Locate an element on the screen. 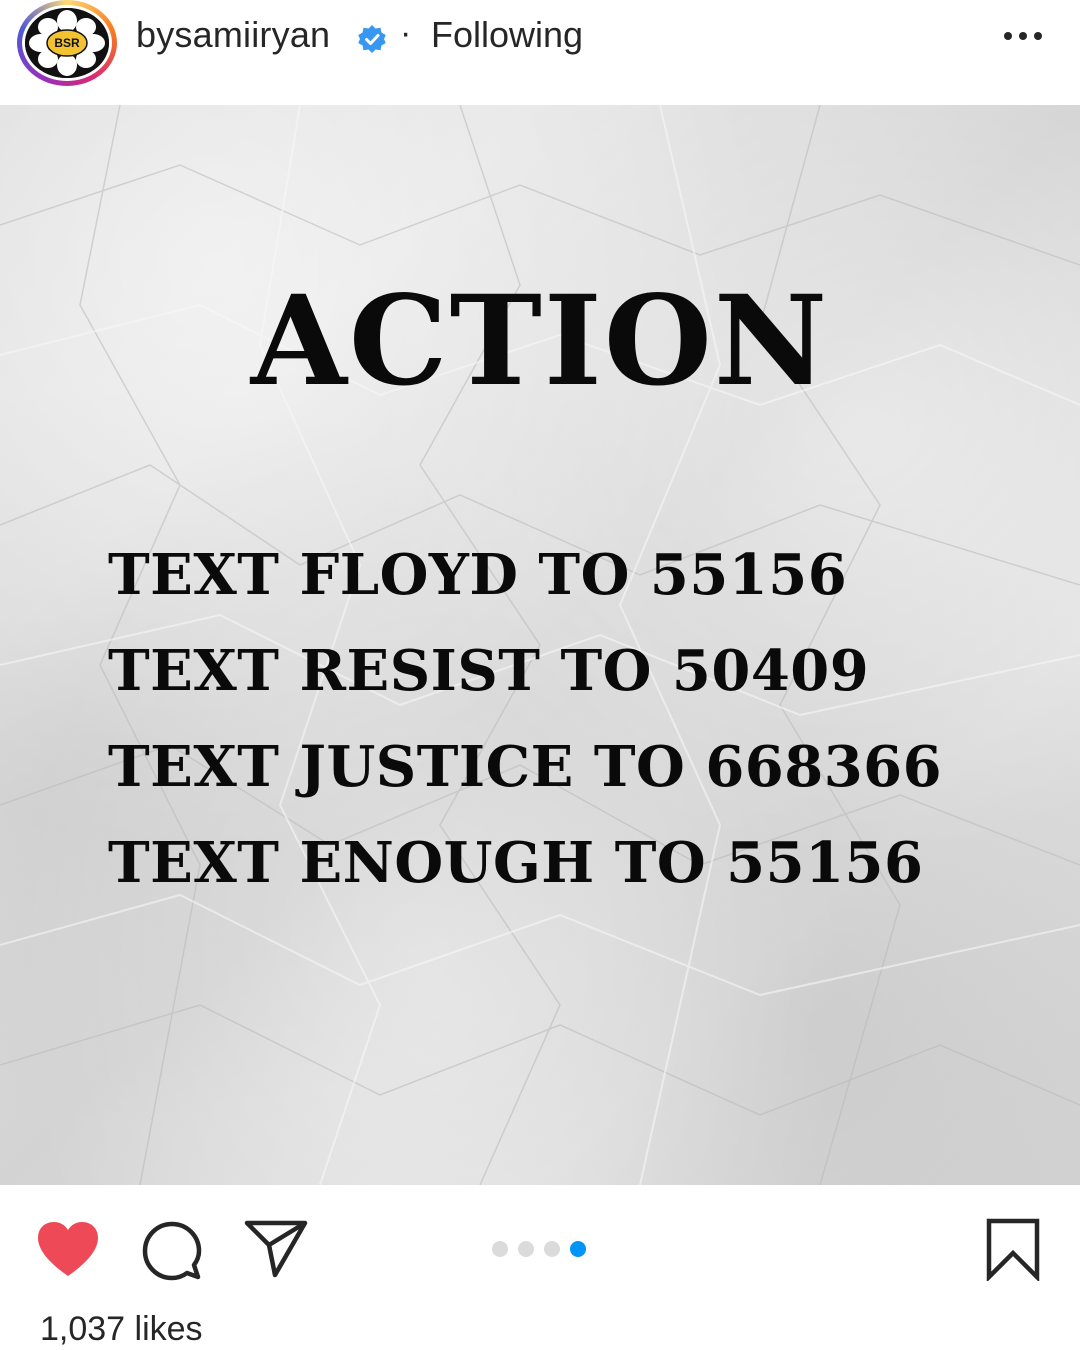 This screenshot has width=1080, height=1350. svg-text: BSR is located at coordinates (67, 43).